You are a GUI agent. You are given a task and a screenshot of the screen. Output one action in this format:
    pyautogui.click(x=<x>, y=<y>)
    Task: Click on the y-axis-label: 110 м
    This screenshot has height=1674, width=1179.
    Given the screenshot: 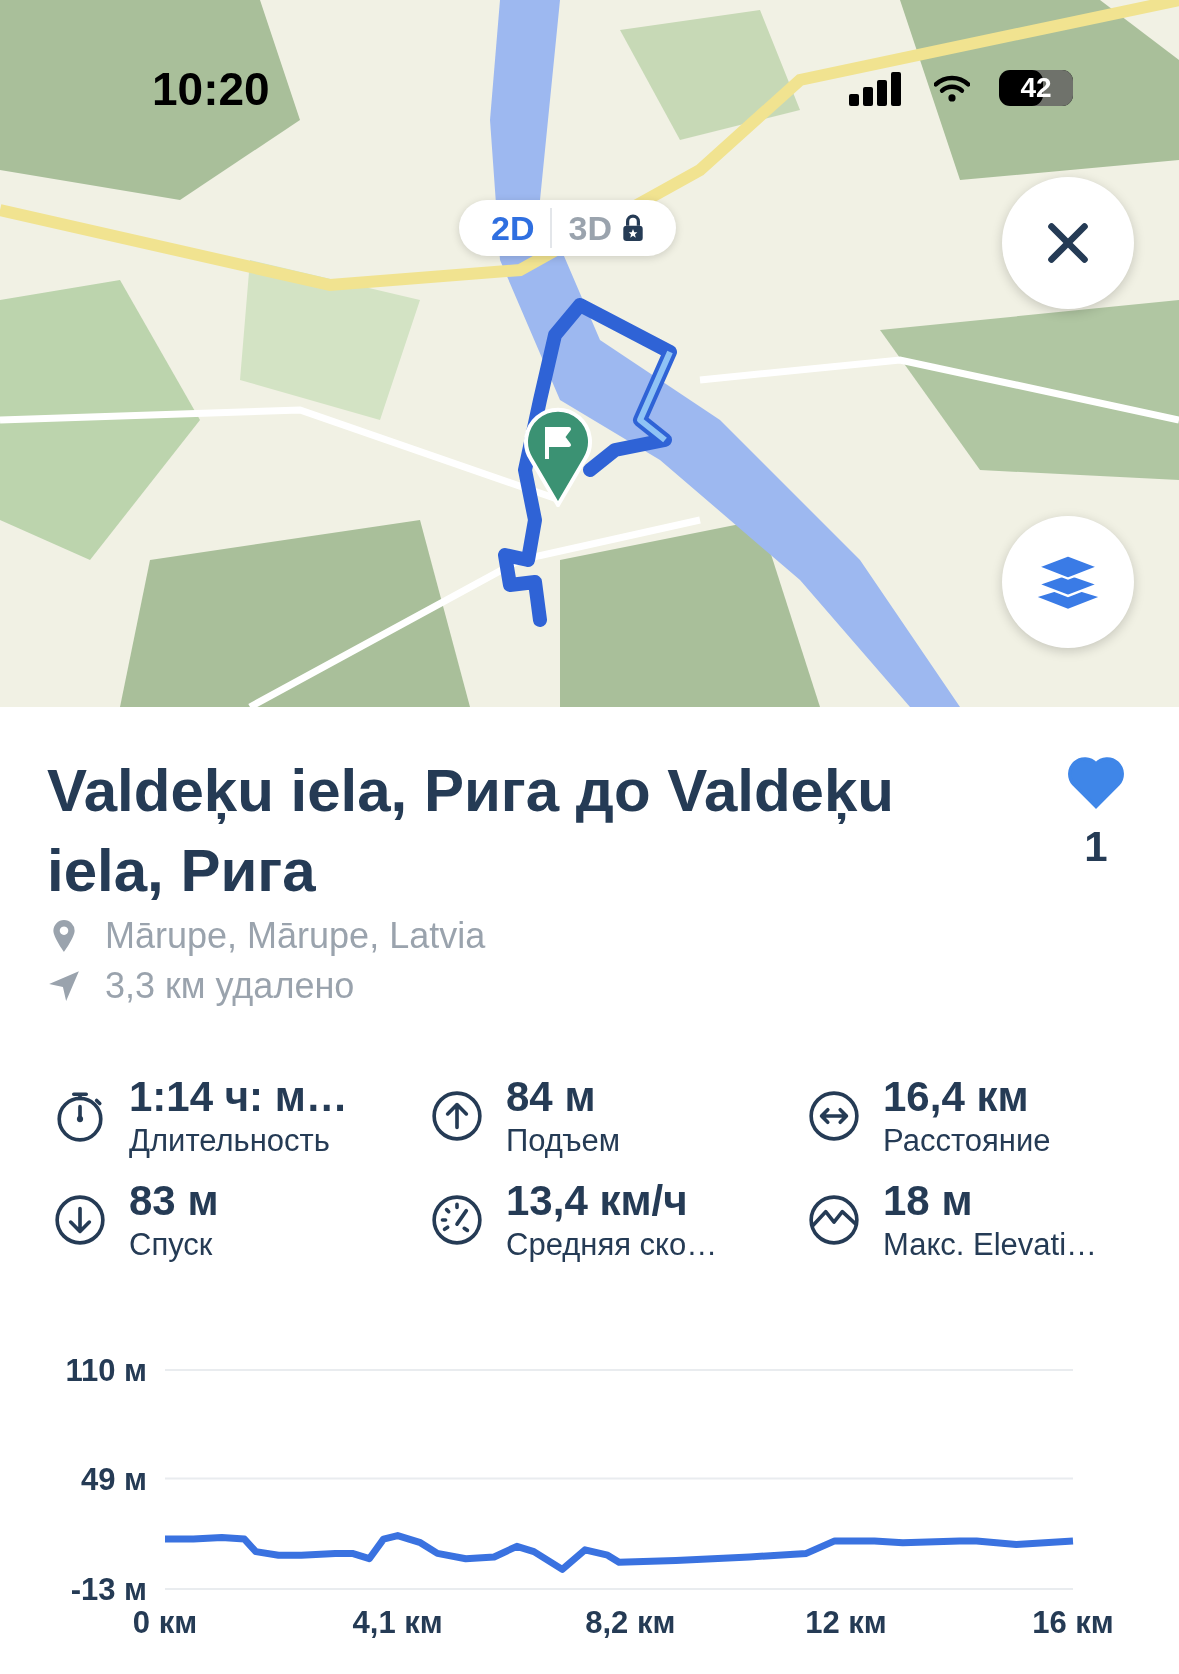 What is the action you would take?
    pyautogui.click(x=106, y=1370)
    